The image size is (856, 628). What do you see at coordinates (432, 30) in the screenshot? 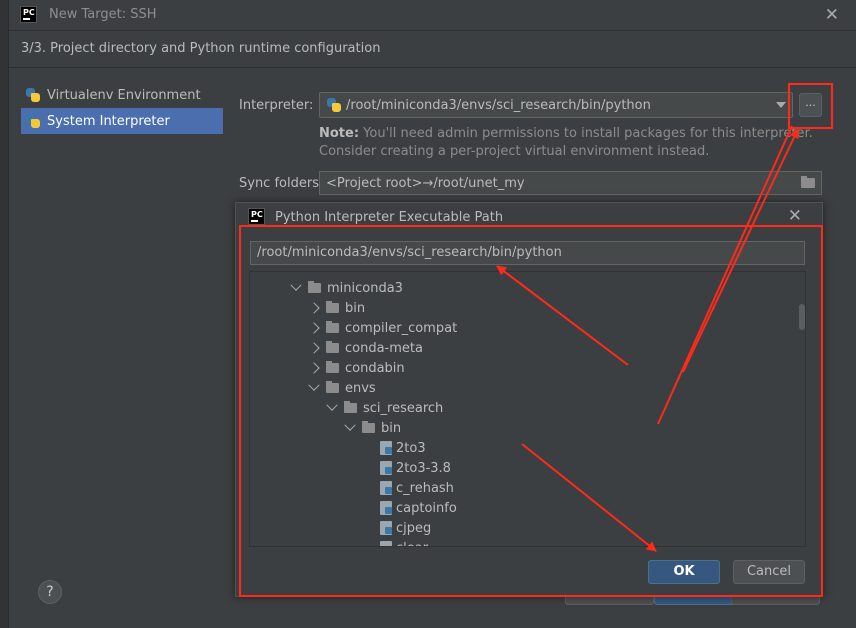
I see `title-separator` at bounding box center [432, 30].